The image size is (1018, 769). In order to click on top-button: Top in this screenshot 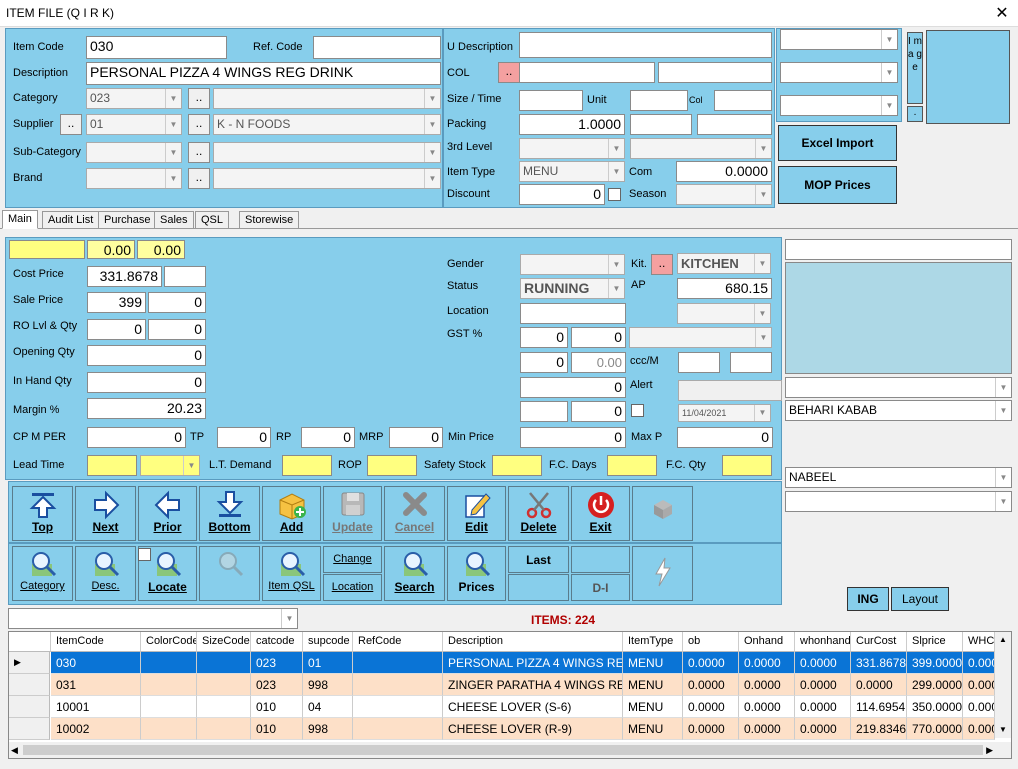, I will do `click(42, 513)`.